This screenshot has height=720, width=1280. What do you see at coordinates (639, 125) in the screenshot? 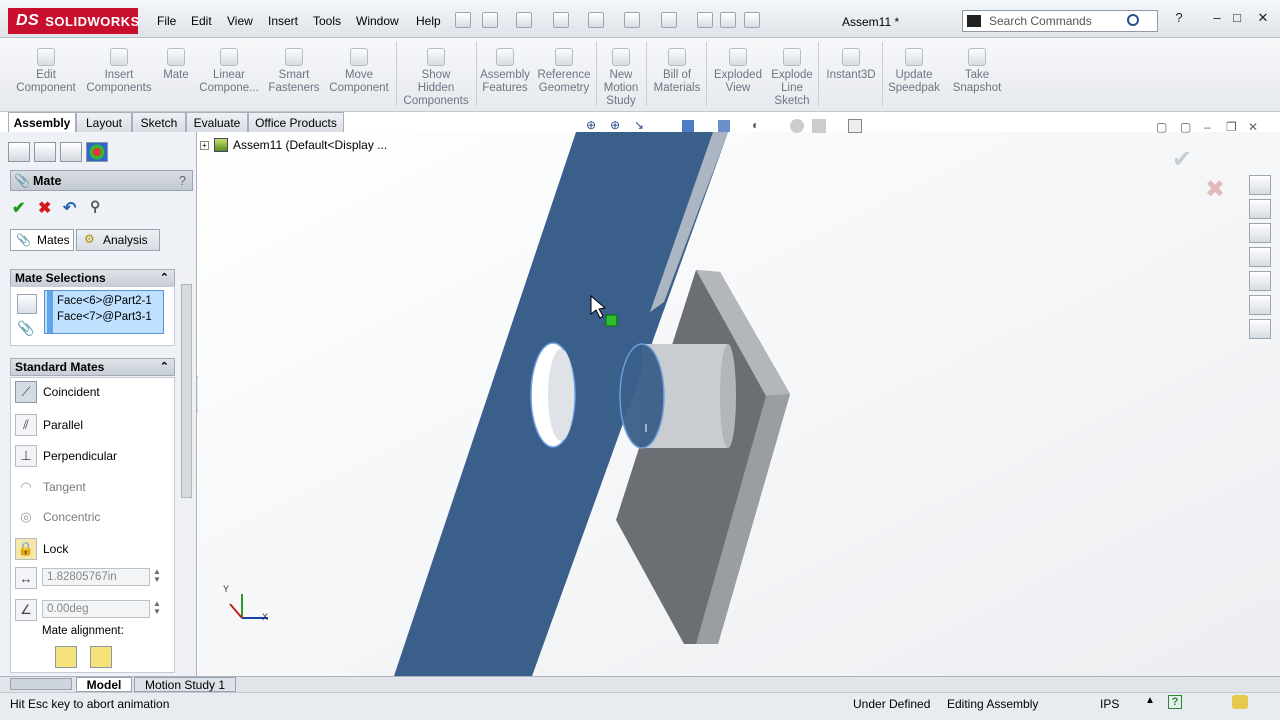
I see `previous-view-icon: ↘` at bounding box center [639, 125].